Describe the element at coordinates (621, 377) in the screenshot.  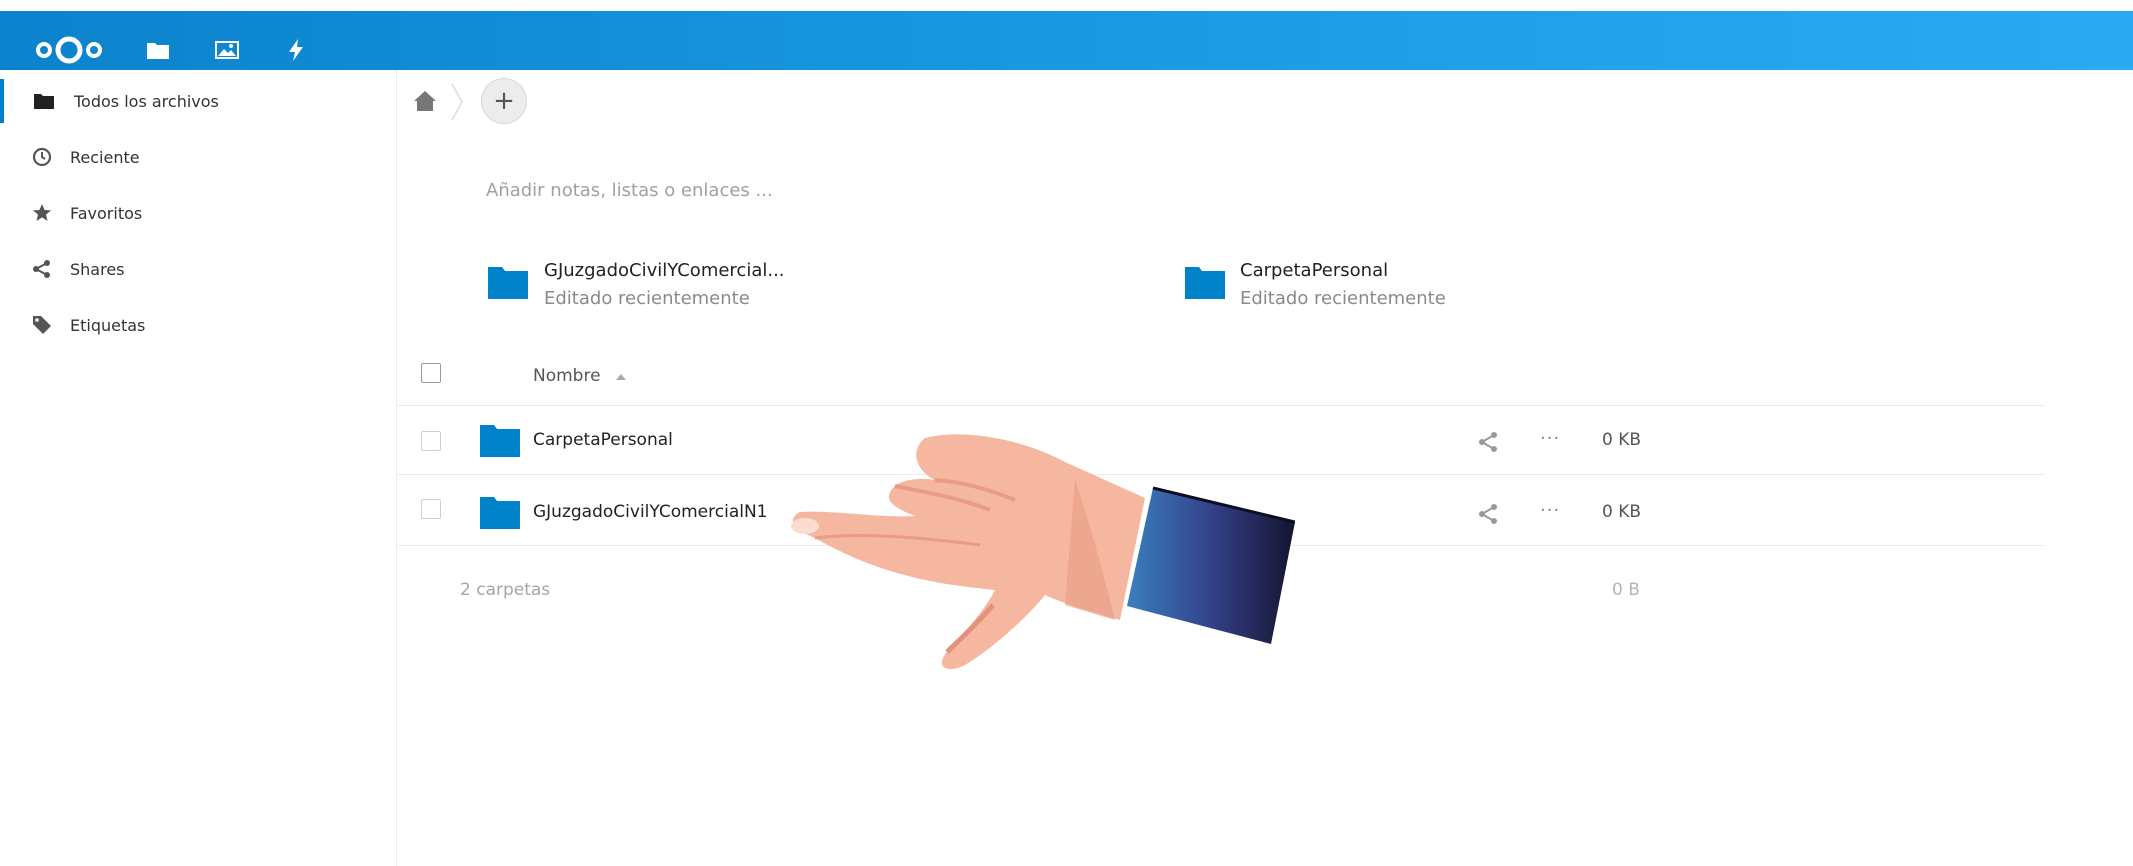
I see `sort-ascending-icon` at that location.